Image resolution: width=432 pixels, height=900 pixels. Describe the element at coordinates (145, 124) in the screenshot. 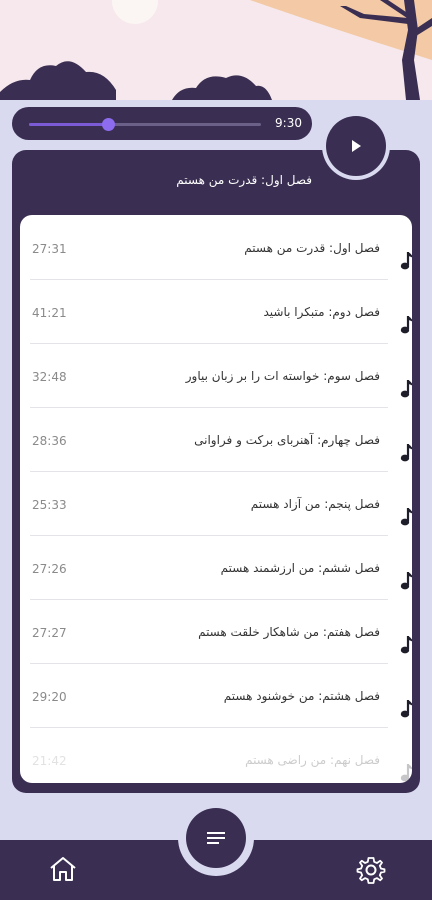

I see `seek-bar` at that location.